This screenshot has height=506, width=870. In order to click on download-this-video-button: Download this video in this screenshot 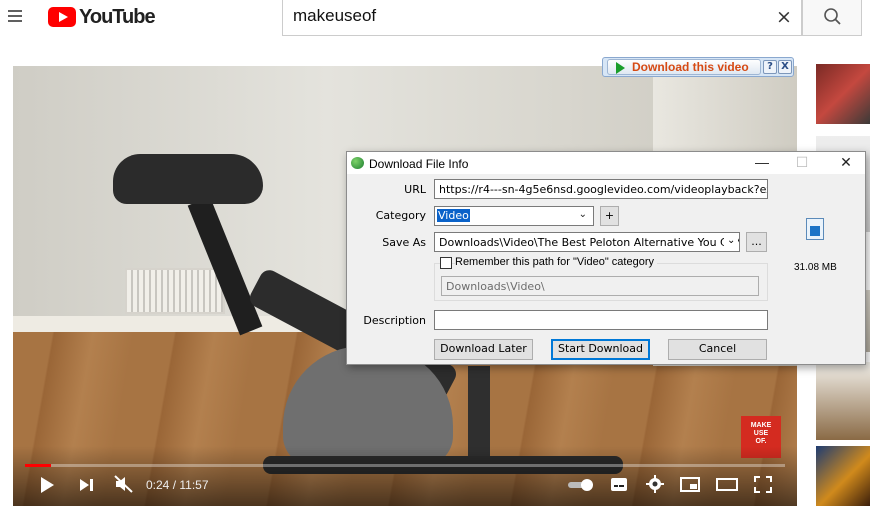, I will do `click(684, 67)`.